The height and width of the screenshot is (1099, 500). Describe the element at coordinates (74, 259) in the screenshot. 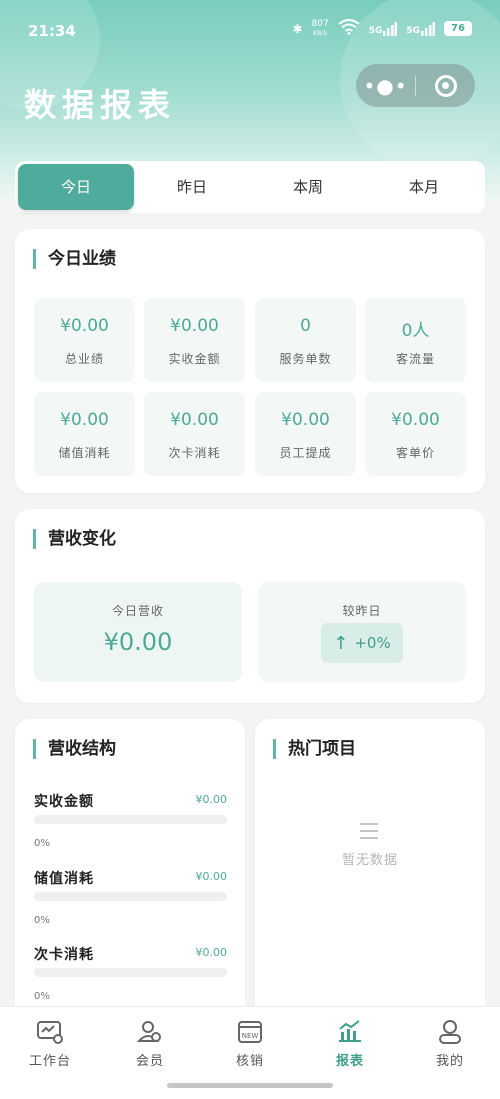

I see `card-title: 今日业绩` at that location.